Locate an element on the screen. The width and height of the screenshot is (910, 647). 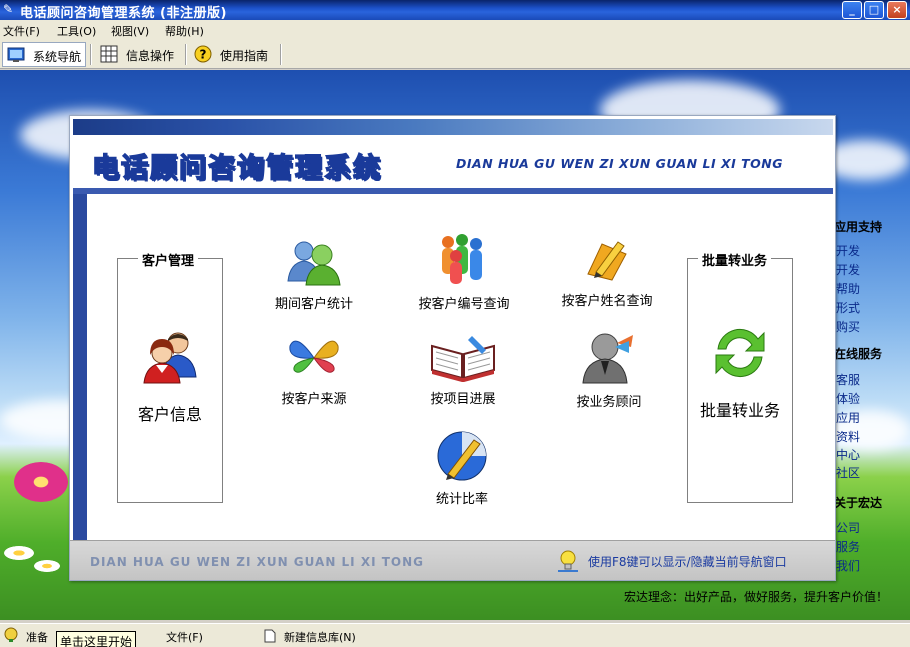
function-label: 按客户姓名查询 is located at coordinates (607, 301).